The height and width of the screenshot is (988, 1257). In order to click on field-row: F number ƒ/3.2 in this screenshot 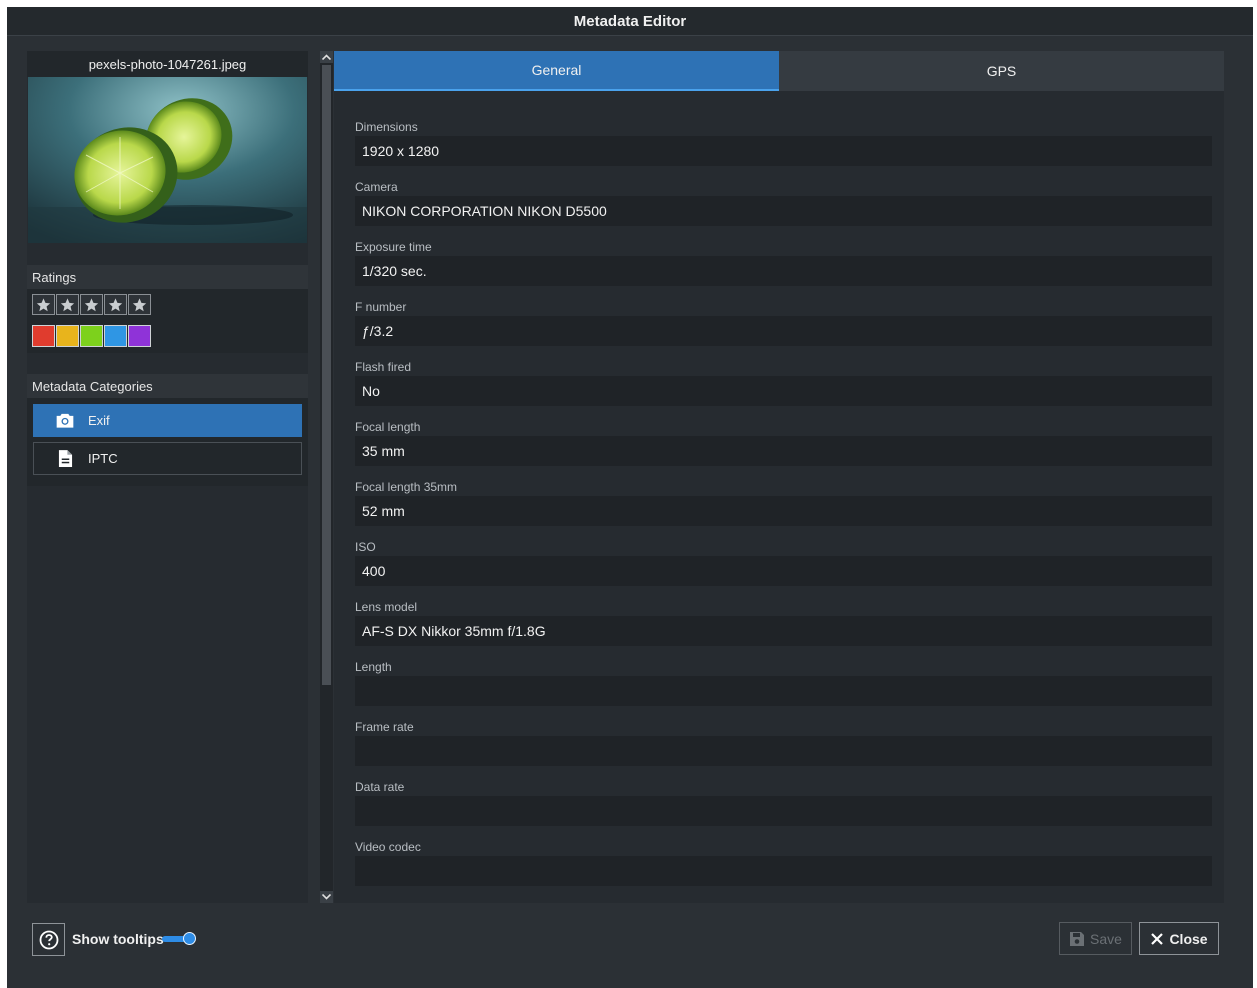, I will do `click(783, 329)`.